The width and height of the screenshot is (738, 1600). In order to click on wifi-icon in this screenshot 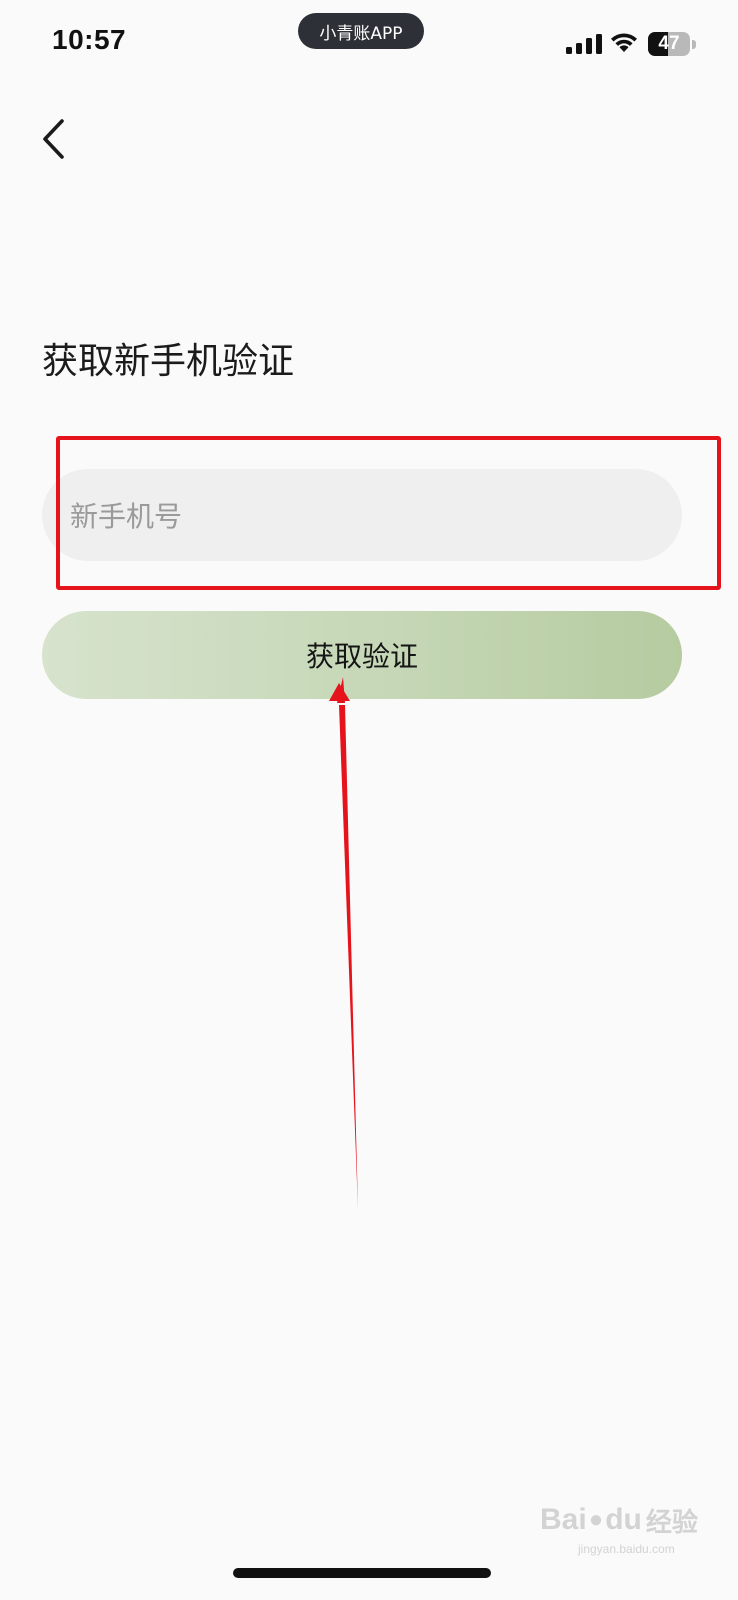, I will do `click(624, 42)`.